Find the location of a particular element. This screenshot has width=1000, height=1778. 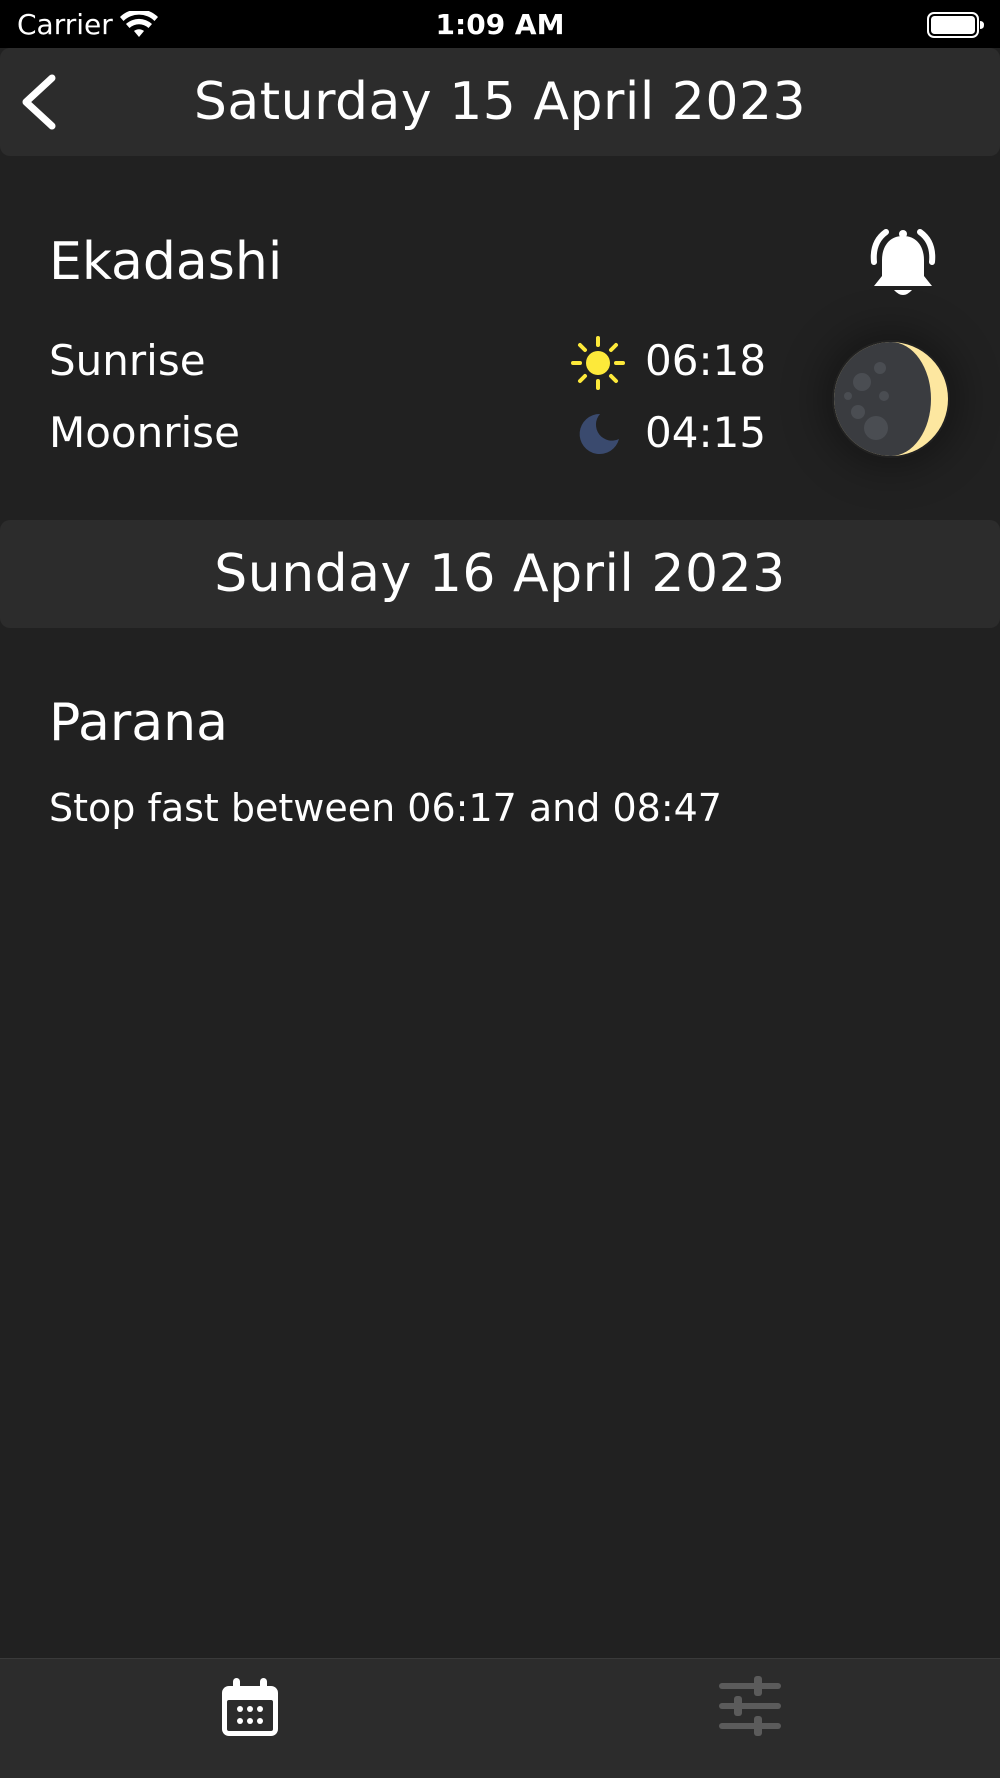

sliders-icon is located at coordinates (750, 1706).